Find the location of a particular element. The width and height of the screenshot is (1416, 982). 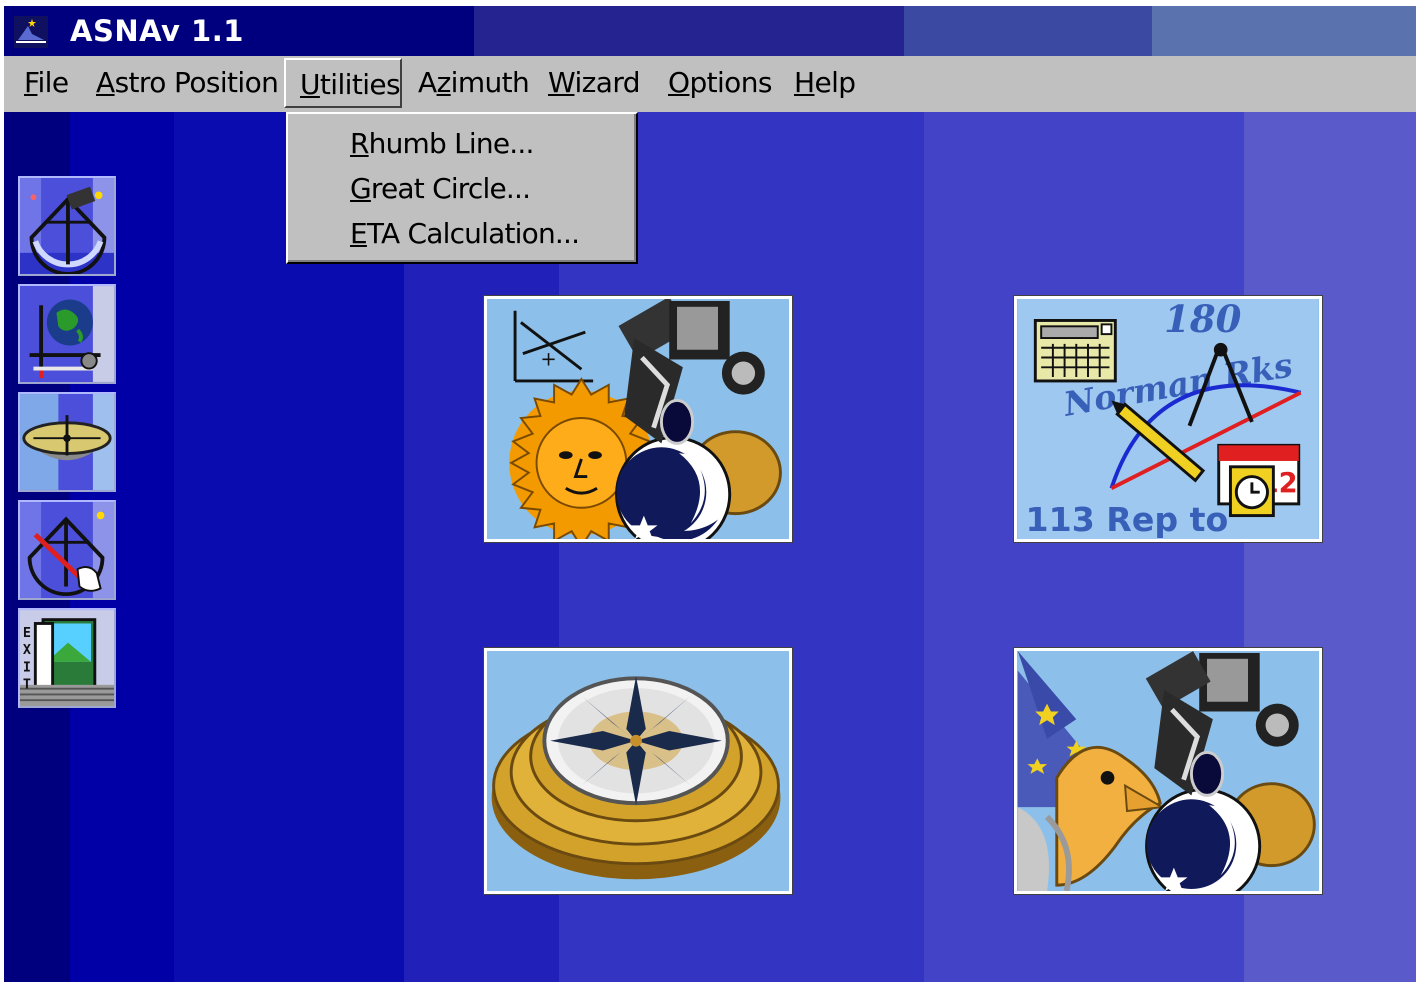

sextant-pointer-icon is located at coordinates (67, 550).